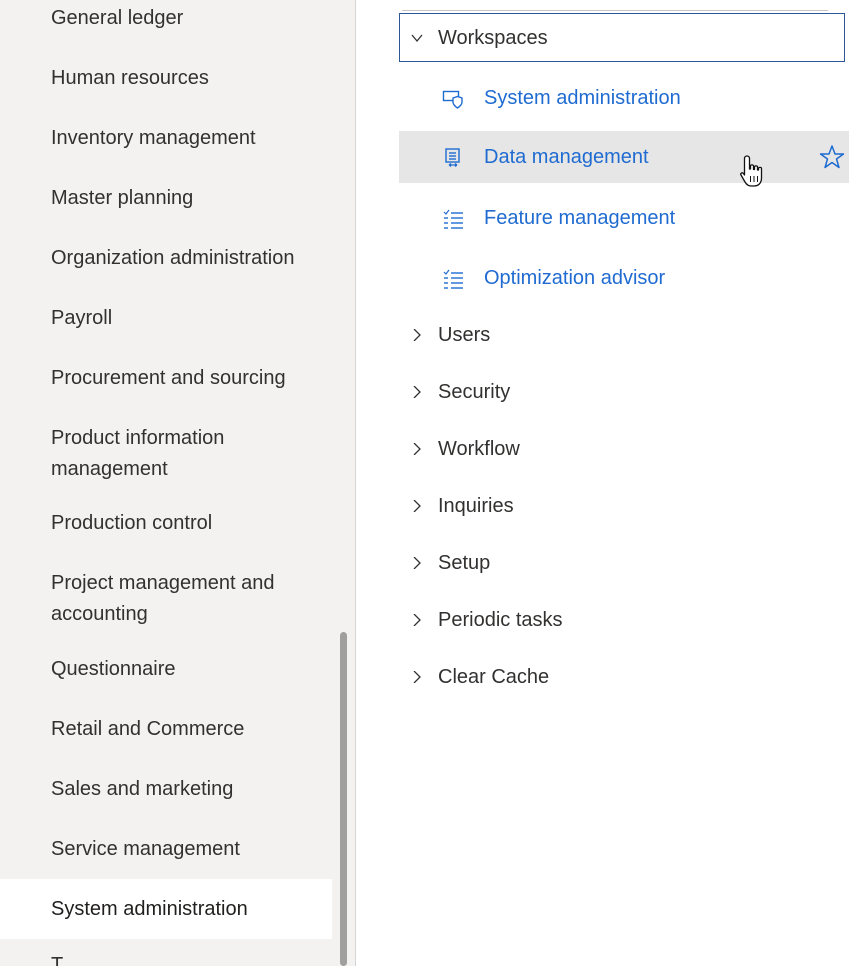 This screenshot has height=966, width=861. I want to click on nav-item-service-management: Service management, so click(166, 849).